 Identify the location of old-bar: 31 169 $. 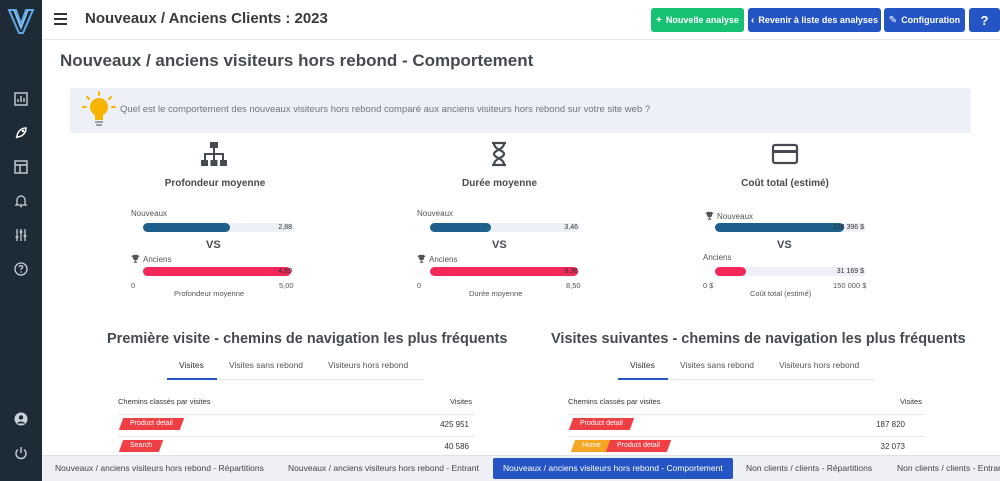
(790, 271).